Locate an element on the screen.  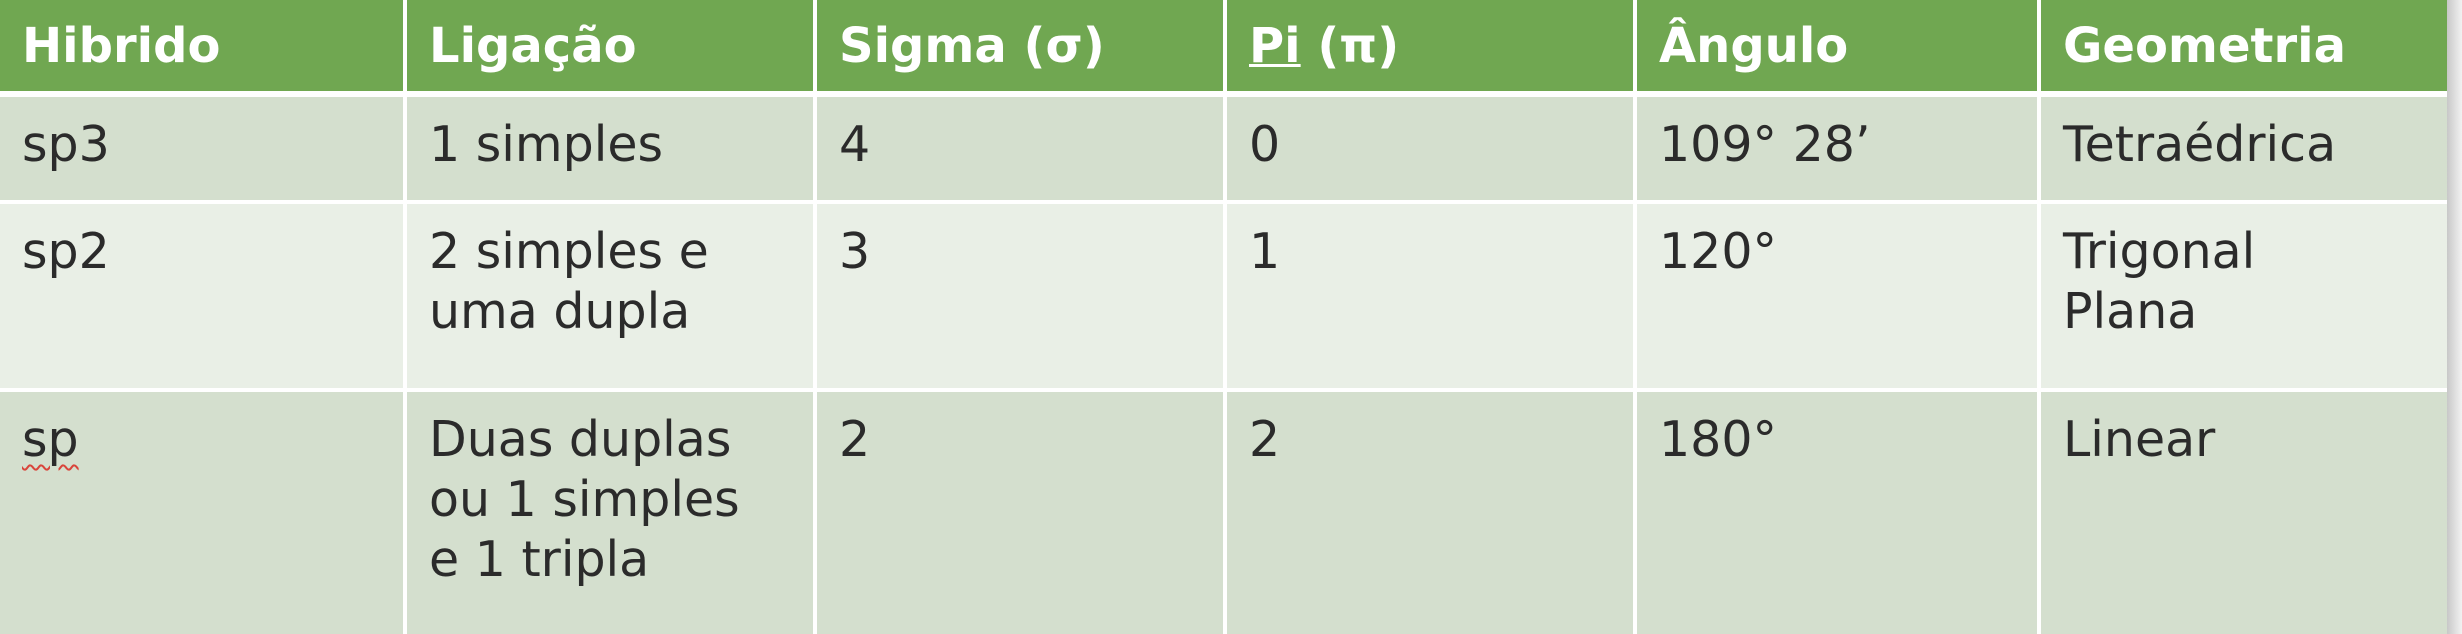
cell-line: Trigonal is located at coordinates (2159, 251).